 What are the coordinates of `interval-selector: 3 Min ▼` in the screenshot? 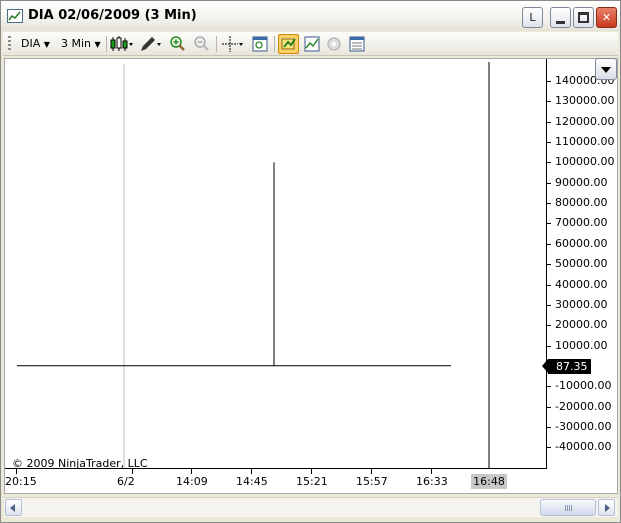 It's located at (81, 43).